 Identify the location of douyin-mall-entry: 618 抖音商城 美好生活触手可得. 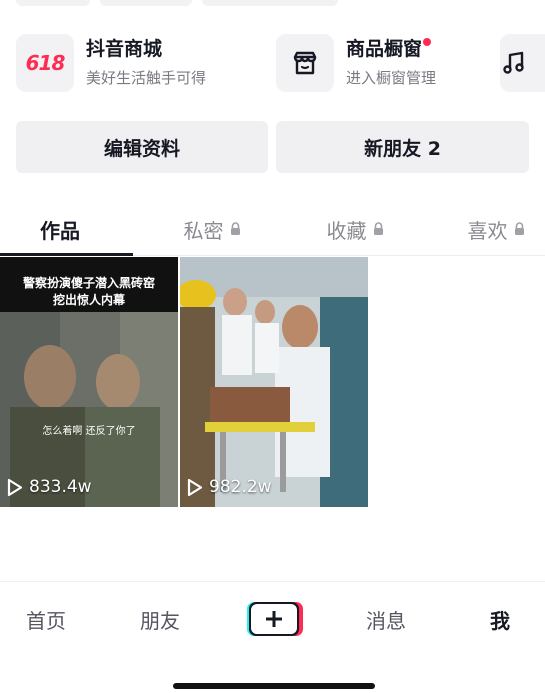
(111, 63).